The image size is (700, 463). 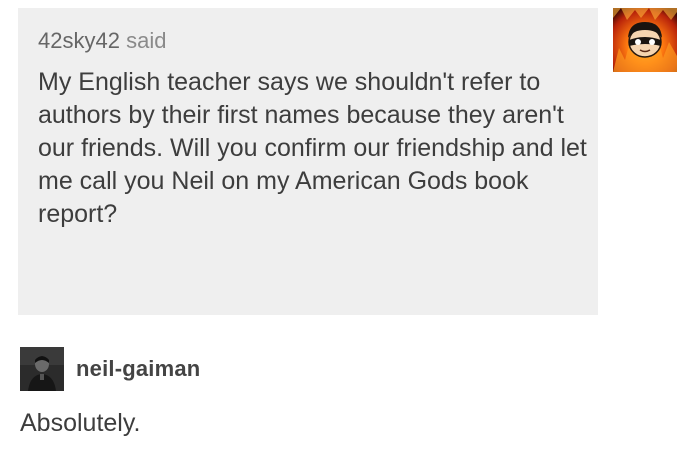 I want to click on answer-header: neil-gaiman, so click(x=110, y=369).